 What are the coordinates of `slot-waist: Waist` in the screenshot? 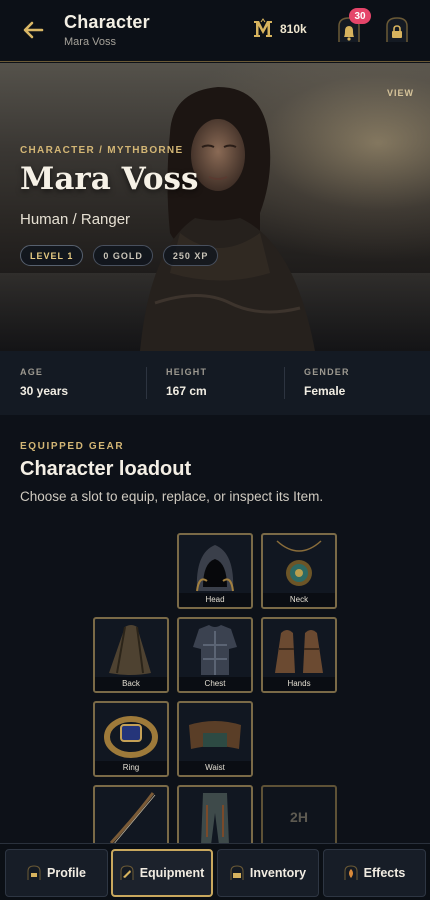 It's located at (215, 739).